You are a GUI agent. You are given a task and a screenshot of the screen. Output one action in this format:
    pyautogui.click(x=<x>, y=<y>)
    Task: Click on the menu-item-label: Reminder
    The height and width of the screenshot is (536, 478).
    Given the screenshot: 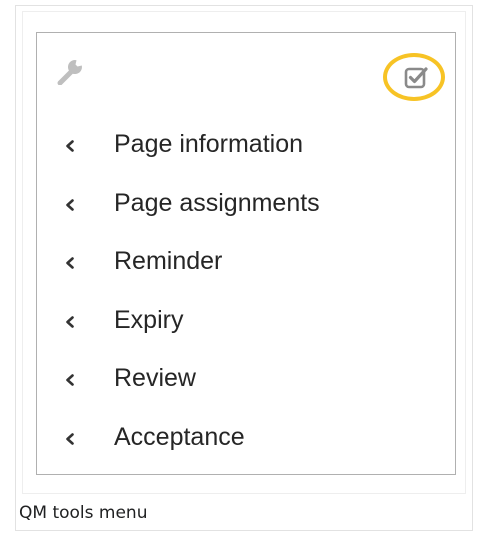 What is the action you would take?
    pyautogui.click(x=168, y=261)
    